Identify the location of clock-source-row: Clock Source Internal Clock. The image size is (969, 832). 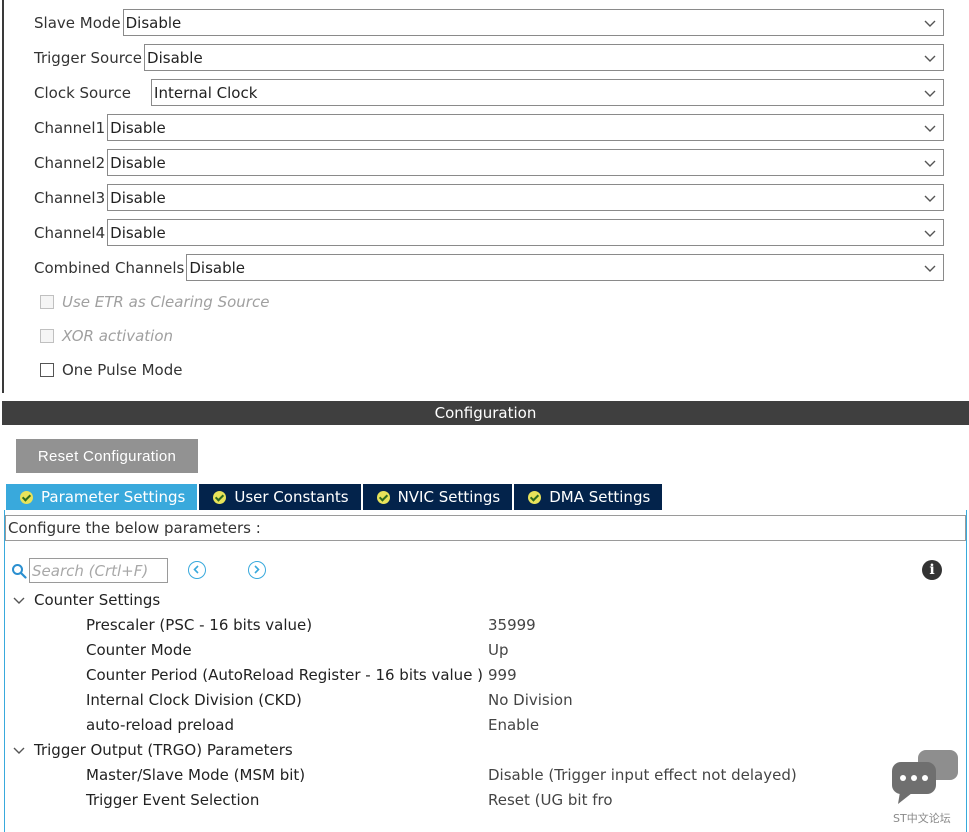
(489, 92).